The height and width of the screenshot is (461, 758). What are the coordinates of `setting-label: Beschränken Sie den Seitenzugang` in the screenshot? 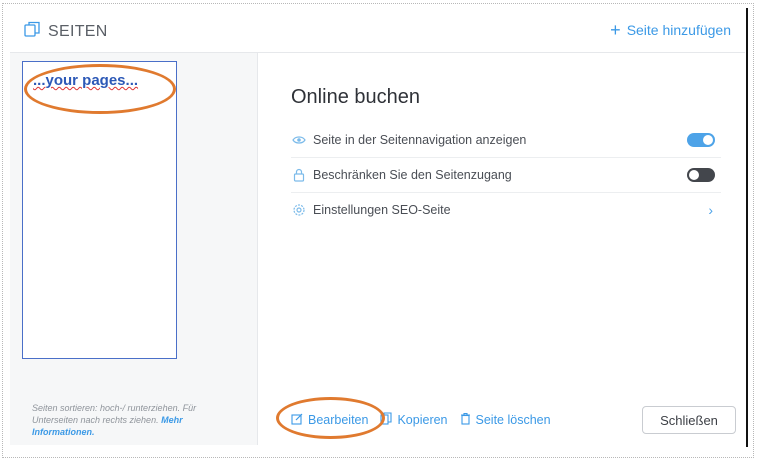 It's located at (412, 175).